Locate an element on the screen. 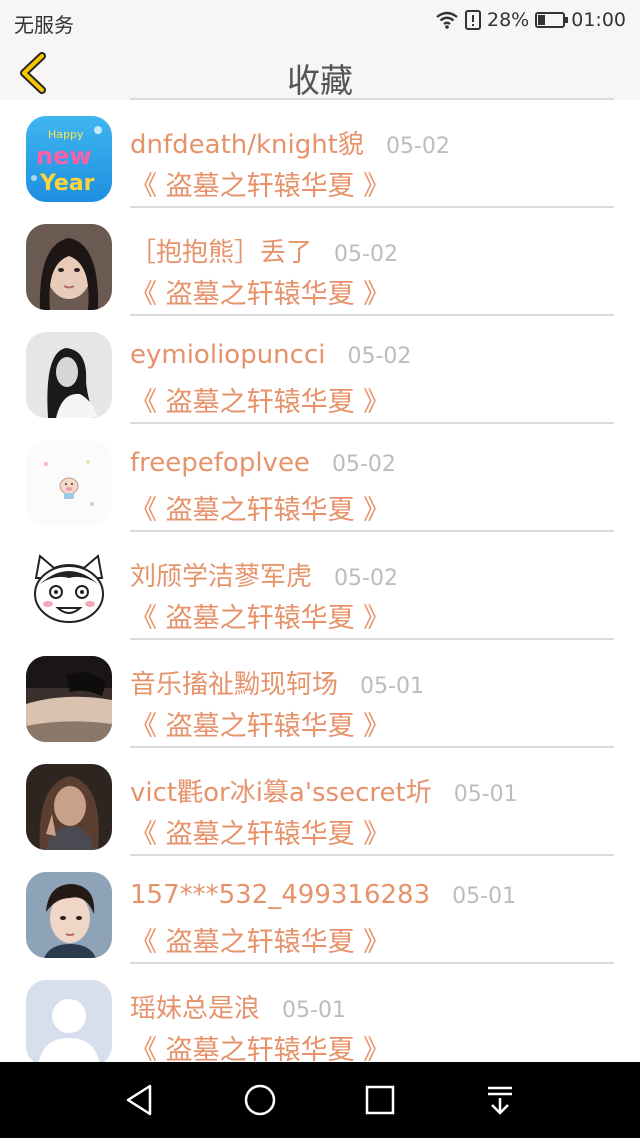  grayscale-girl-avatar is located at coordinates (69, 375).